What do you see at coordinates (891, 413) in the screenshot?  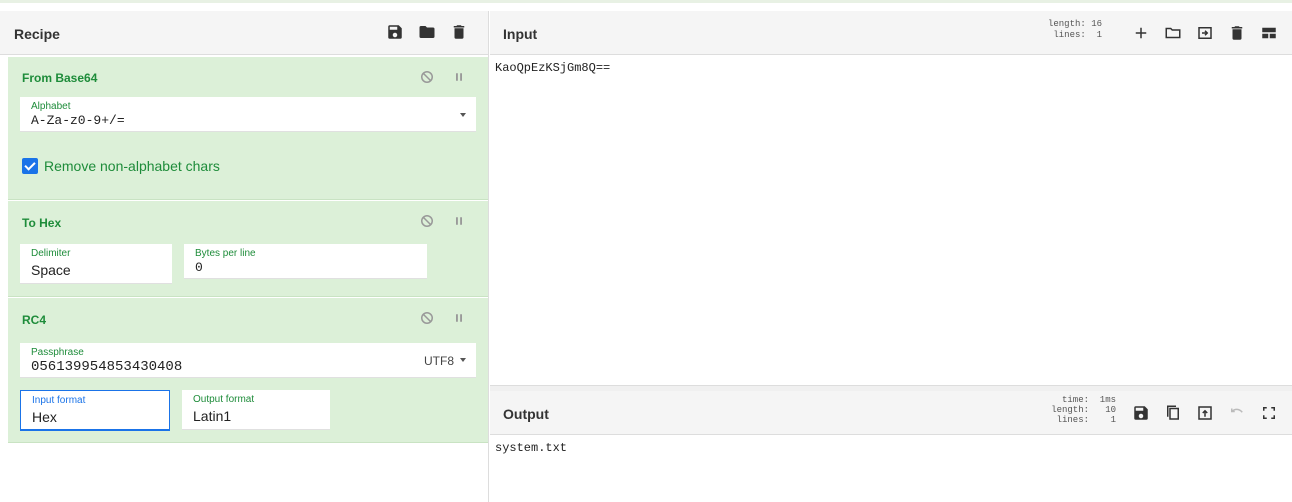 I see `output-header: Output time: 1ms length: 10 lines: 1` at bounding box center [891, 413].